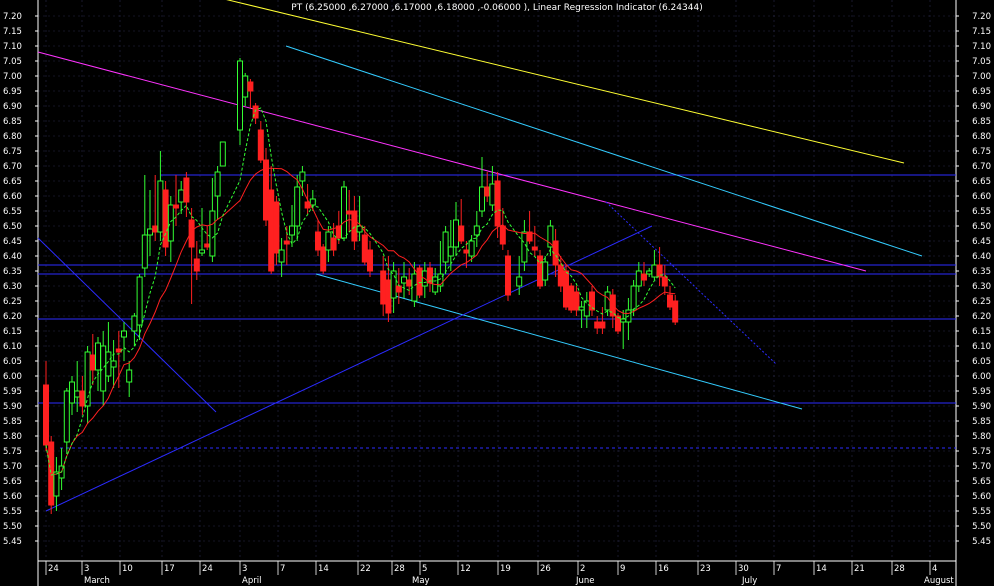 The height and width of the screenshot is (586, 994). I want to click on y-tick-label-left: 6.05, so click(12, 362).